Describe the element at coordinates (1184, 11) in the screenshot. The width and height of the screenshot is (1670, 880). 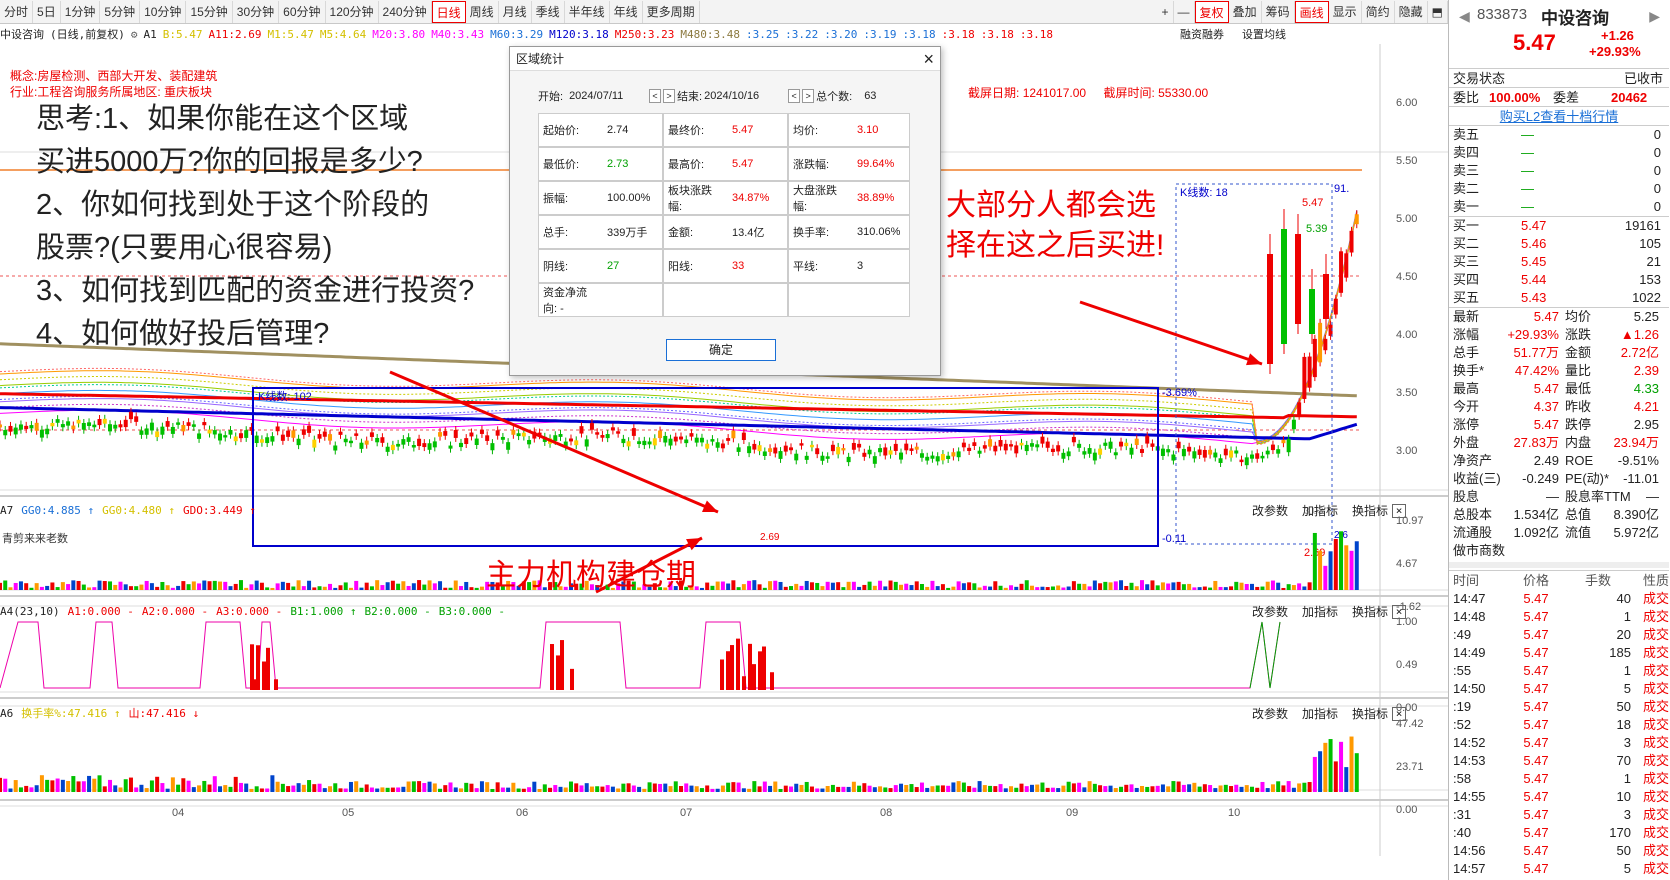
I see `minus-icon: —` at that location.